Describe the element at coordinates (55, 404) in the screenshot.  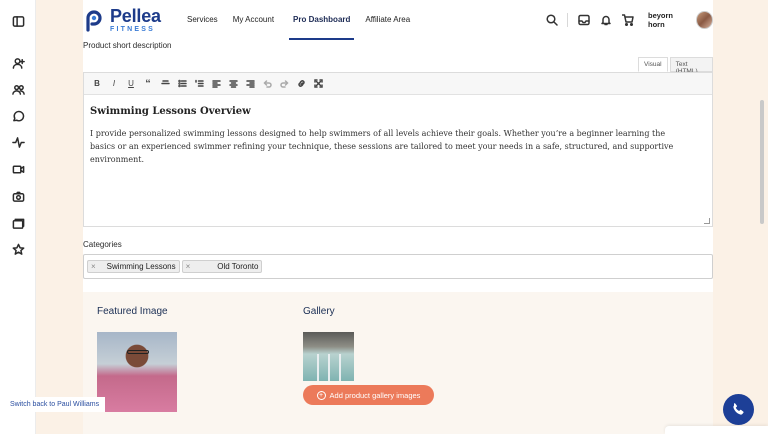
I see `switch-back-link: Switch back to Paul Williams` at that location.